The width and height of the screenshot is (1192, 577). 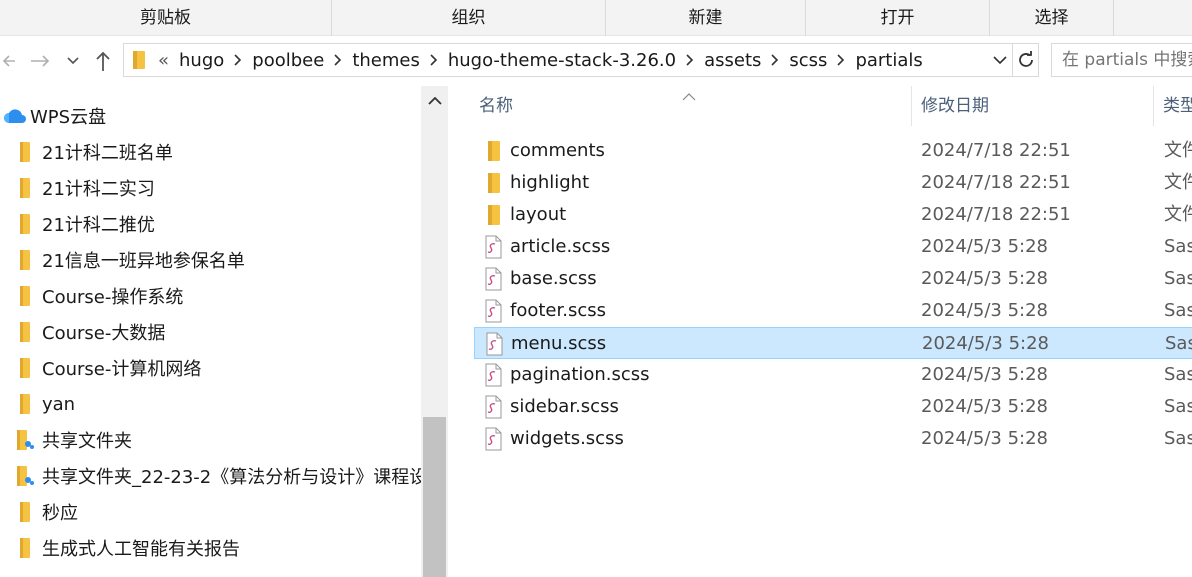 I want to click on file-name: menu.scss, so click(x=559, y=343).